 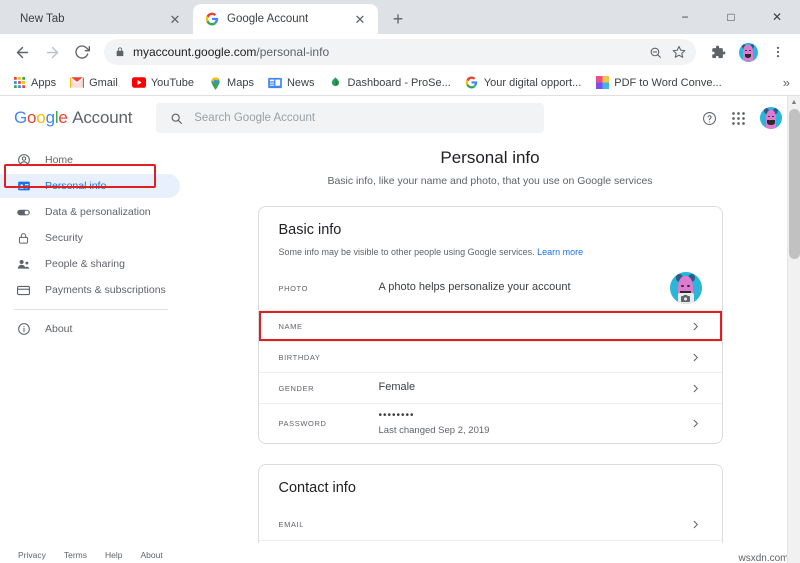 I want to click on profile-avatar, so click(x=748, y=52).